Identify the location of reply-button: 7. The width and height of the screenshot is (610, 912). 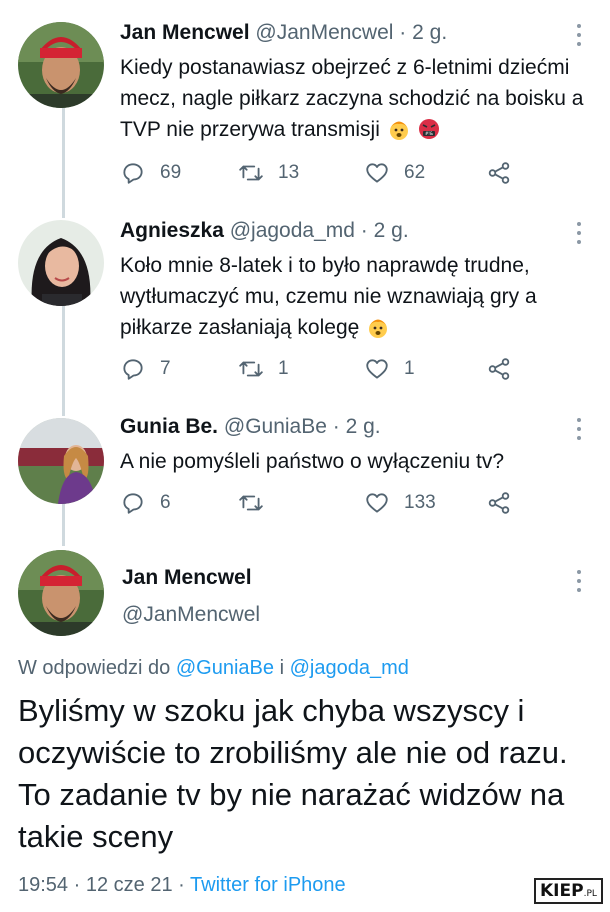
(145, 369).